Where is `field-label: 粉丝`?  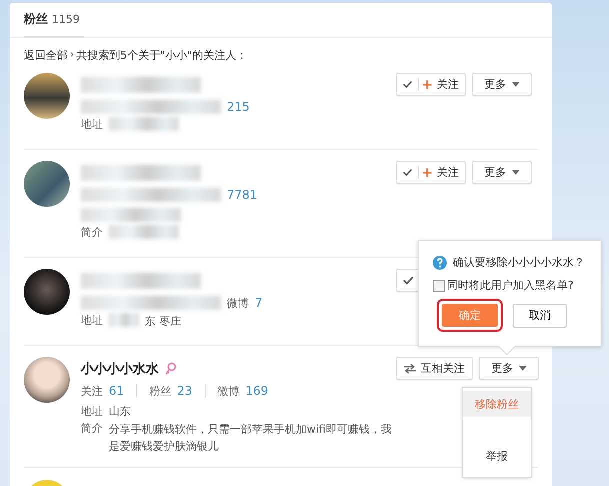
field-label: 粉丝 is located at coordinates (160, 391).